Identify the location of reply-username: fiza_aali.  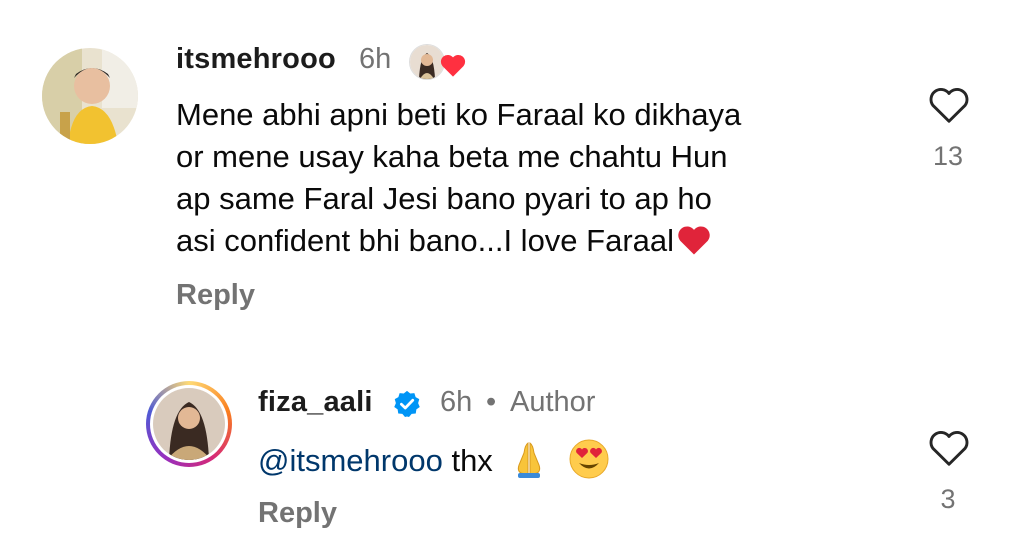
(315, 402).